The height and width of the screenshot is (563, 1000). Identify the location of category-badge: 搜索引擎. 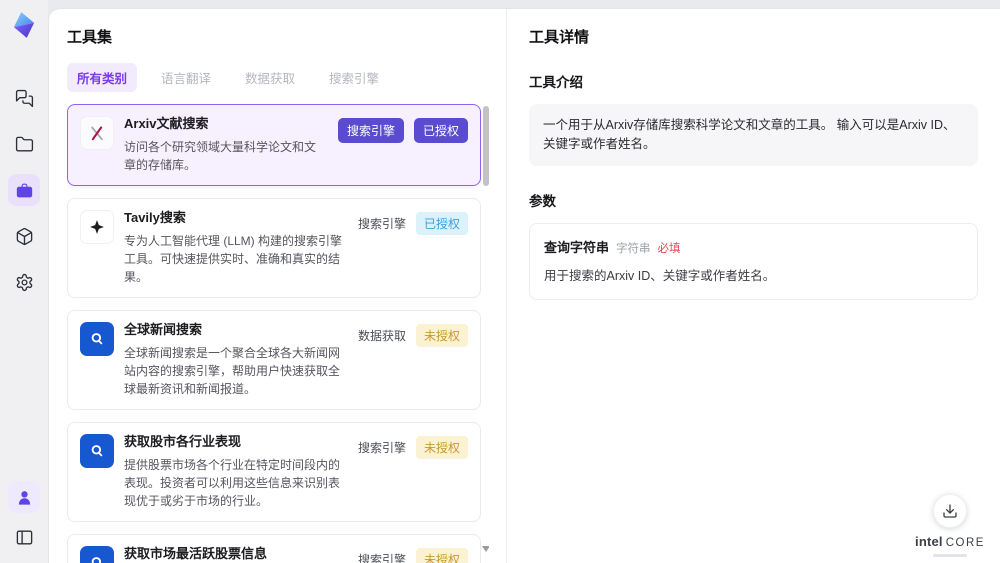
(370, 130).